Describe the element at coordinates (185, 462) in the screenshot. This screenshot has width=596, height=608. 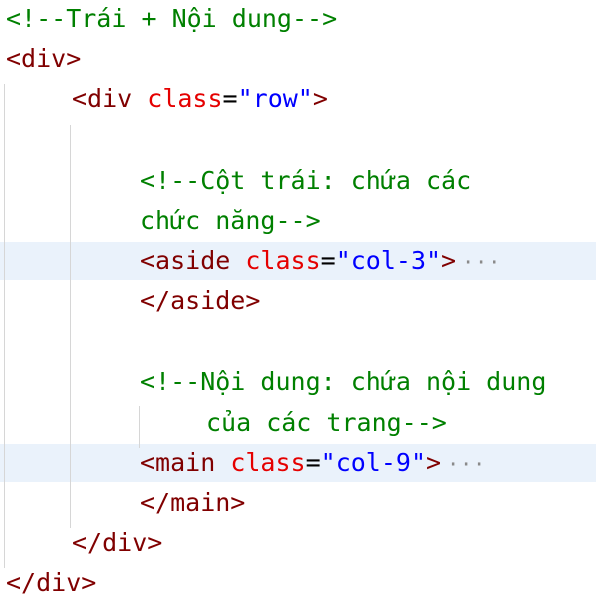
I see `html-tag: <main` at that location.